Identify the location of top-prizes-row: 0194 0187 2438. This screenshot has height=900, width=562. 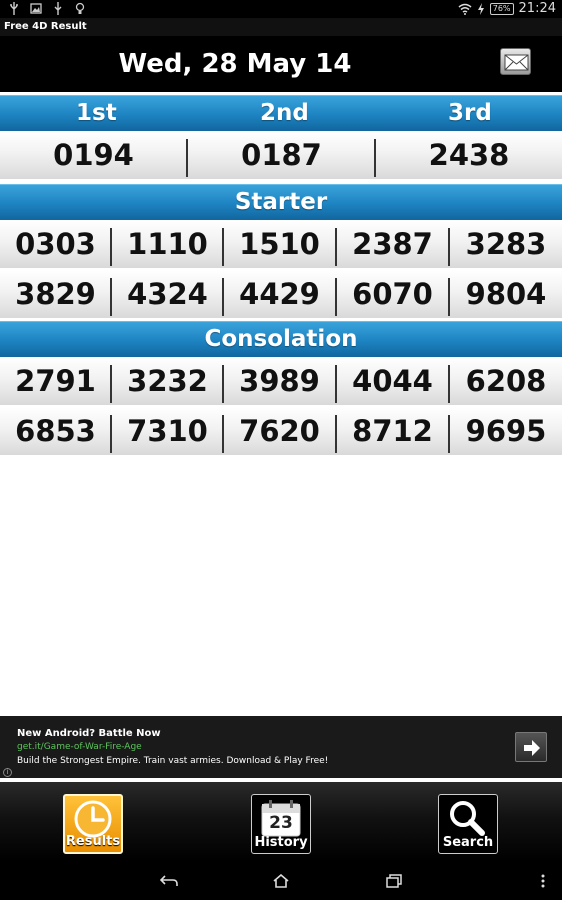
(281, 155).